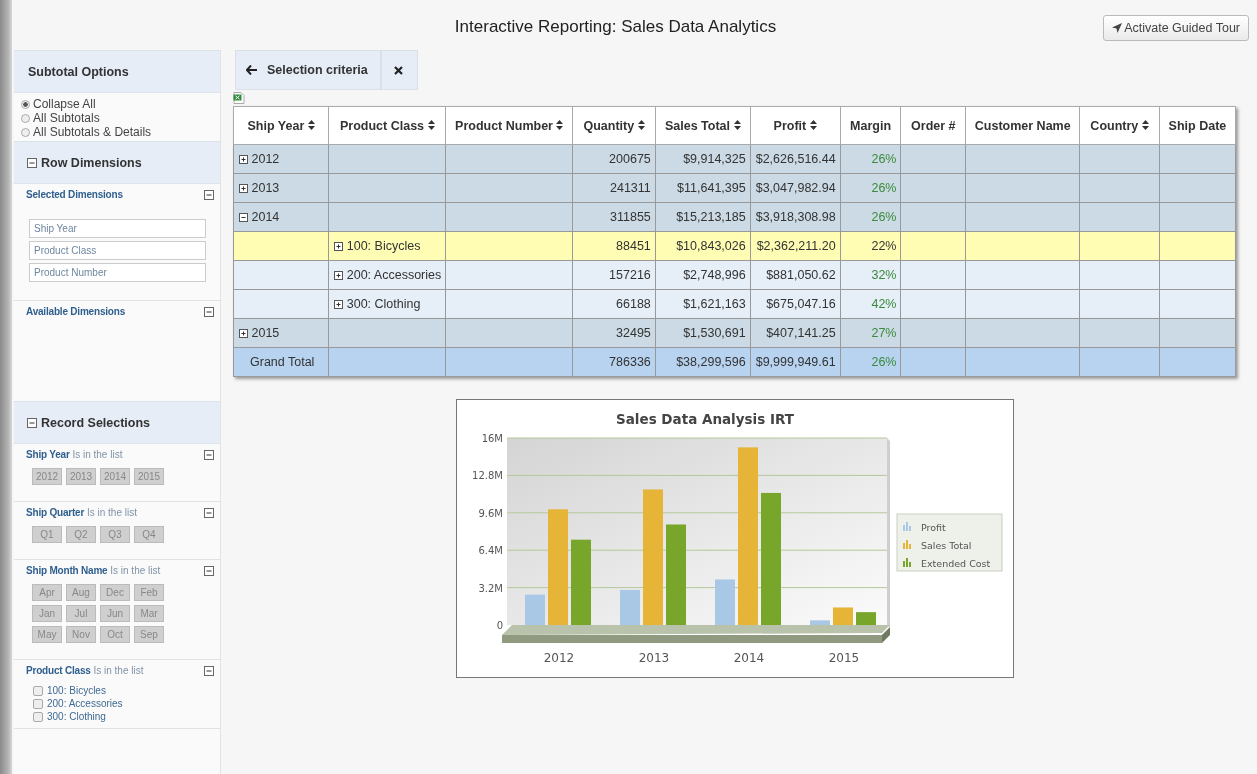  Describe the element at coordinates (1119, 125) in the screenshot. I see `column-header: Country` at that location.